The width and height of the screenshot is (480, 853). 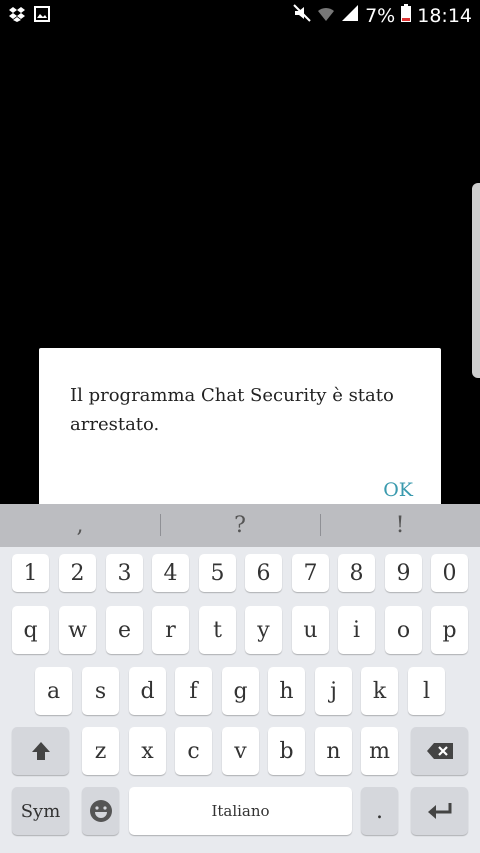 I want to click on key-r: r, so click(x=170, y=630).